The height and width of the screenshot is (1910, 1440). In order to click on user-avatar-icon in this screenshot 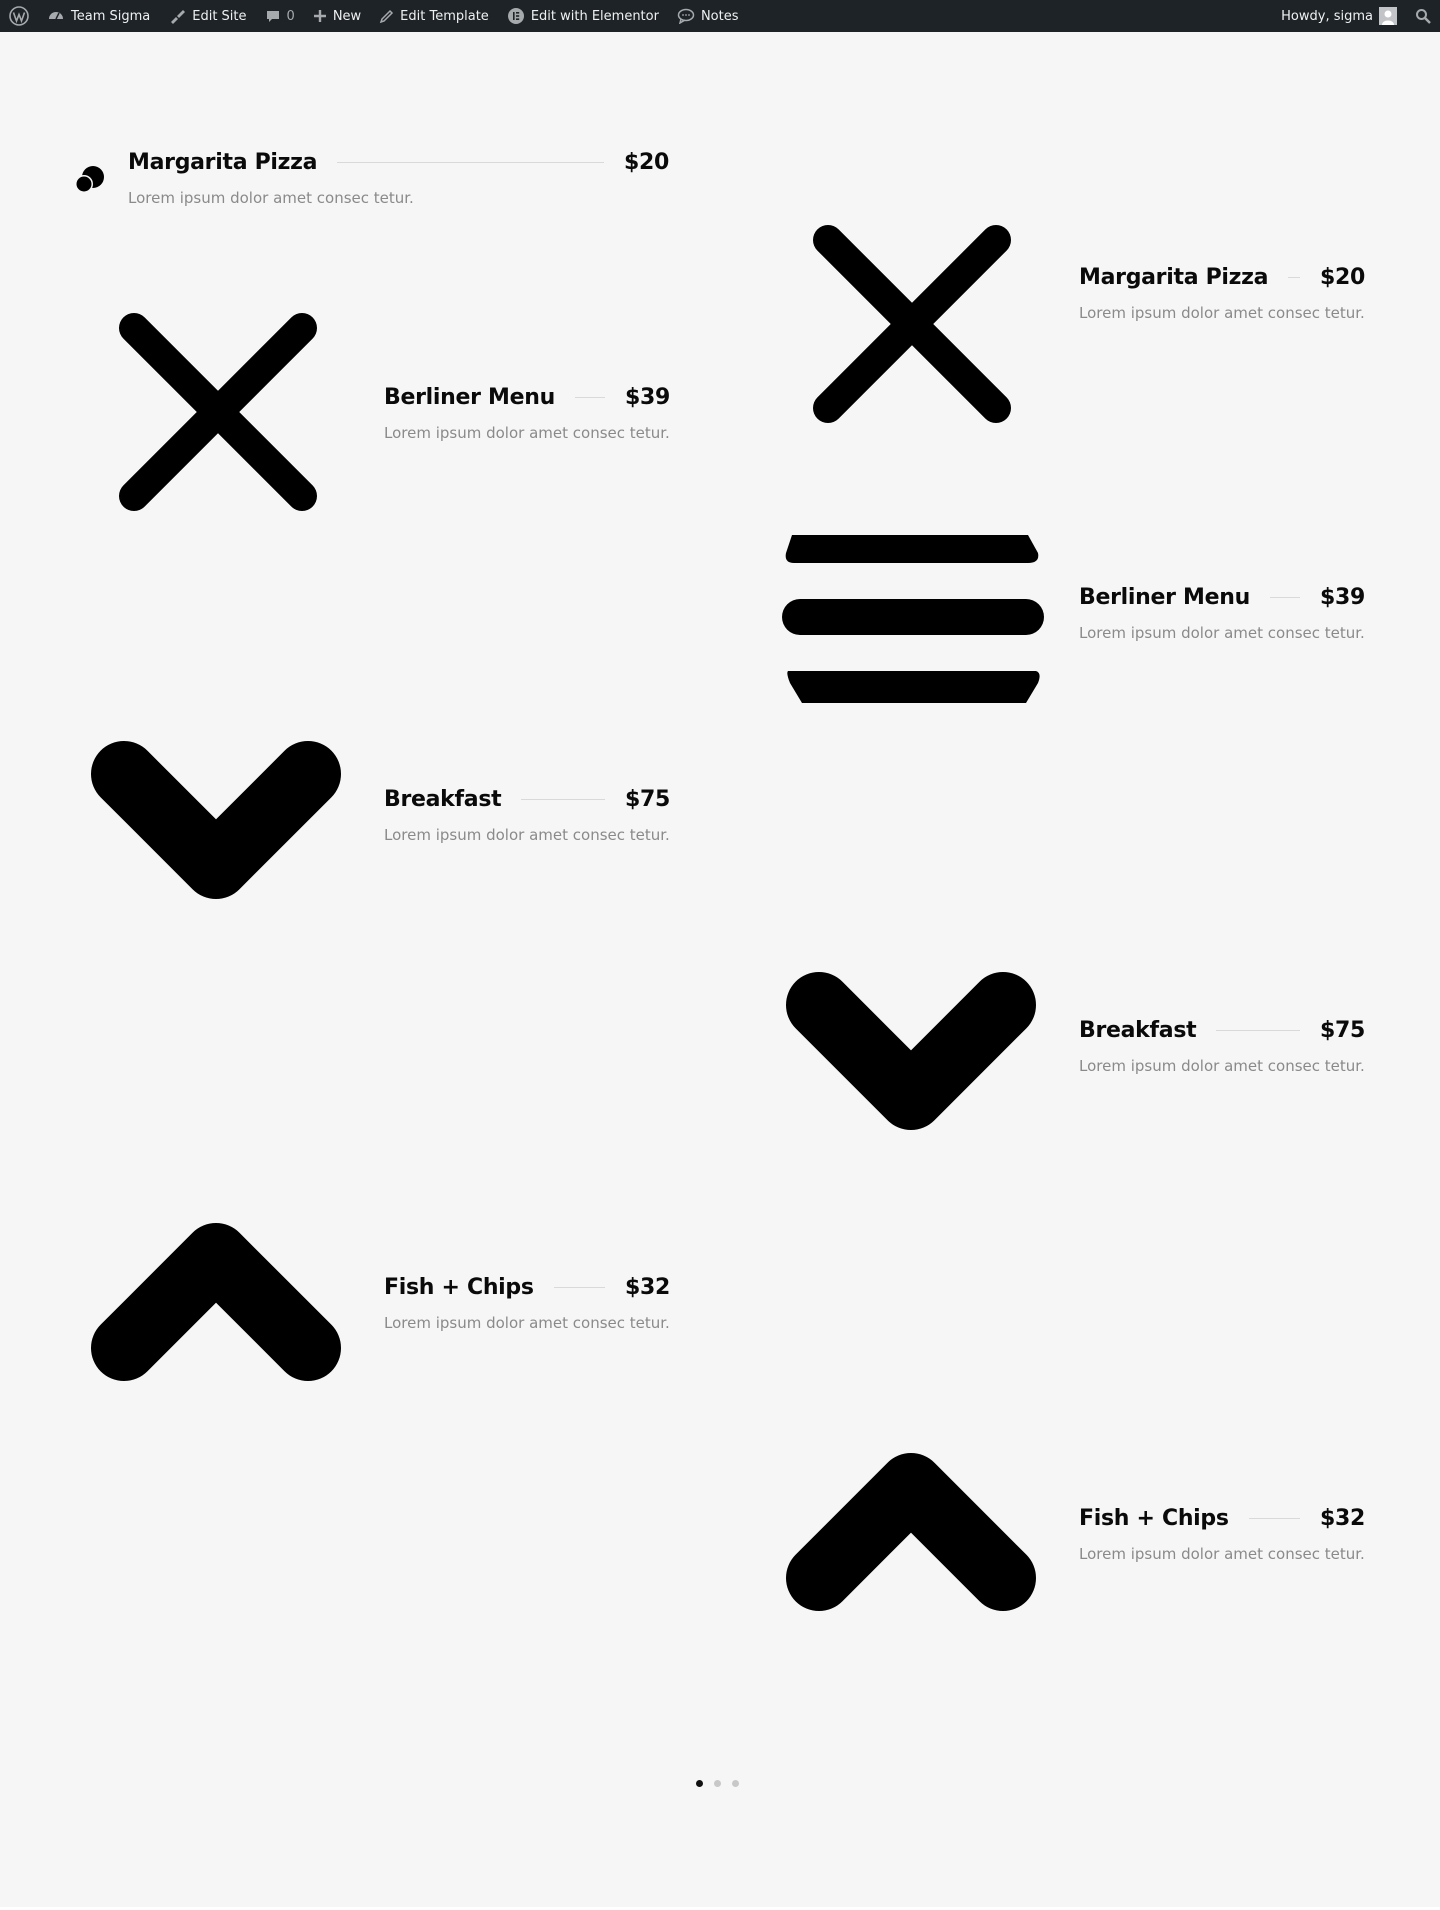, I will do `click(1388, 17)`.